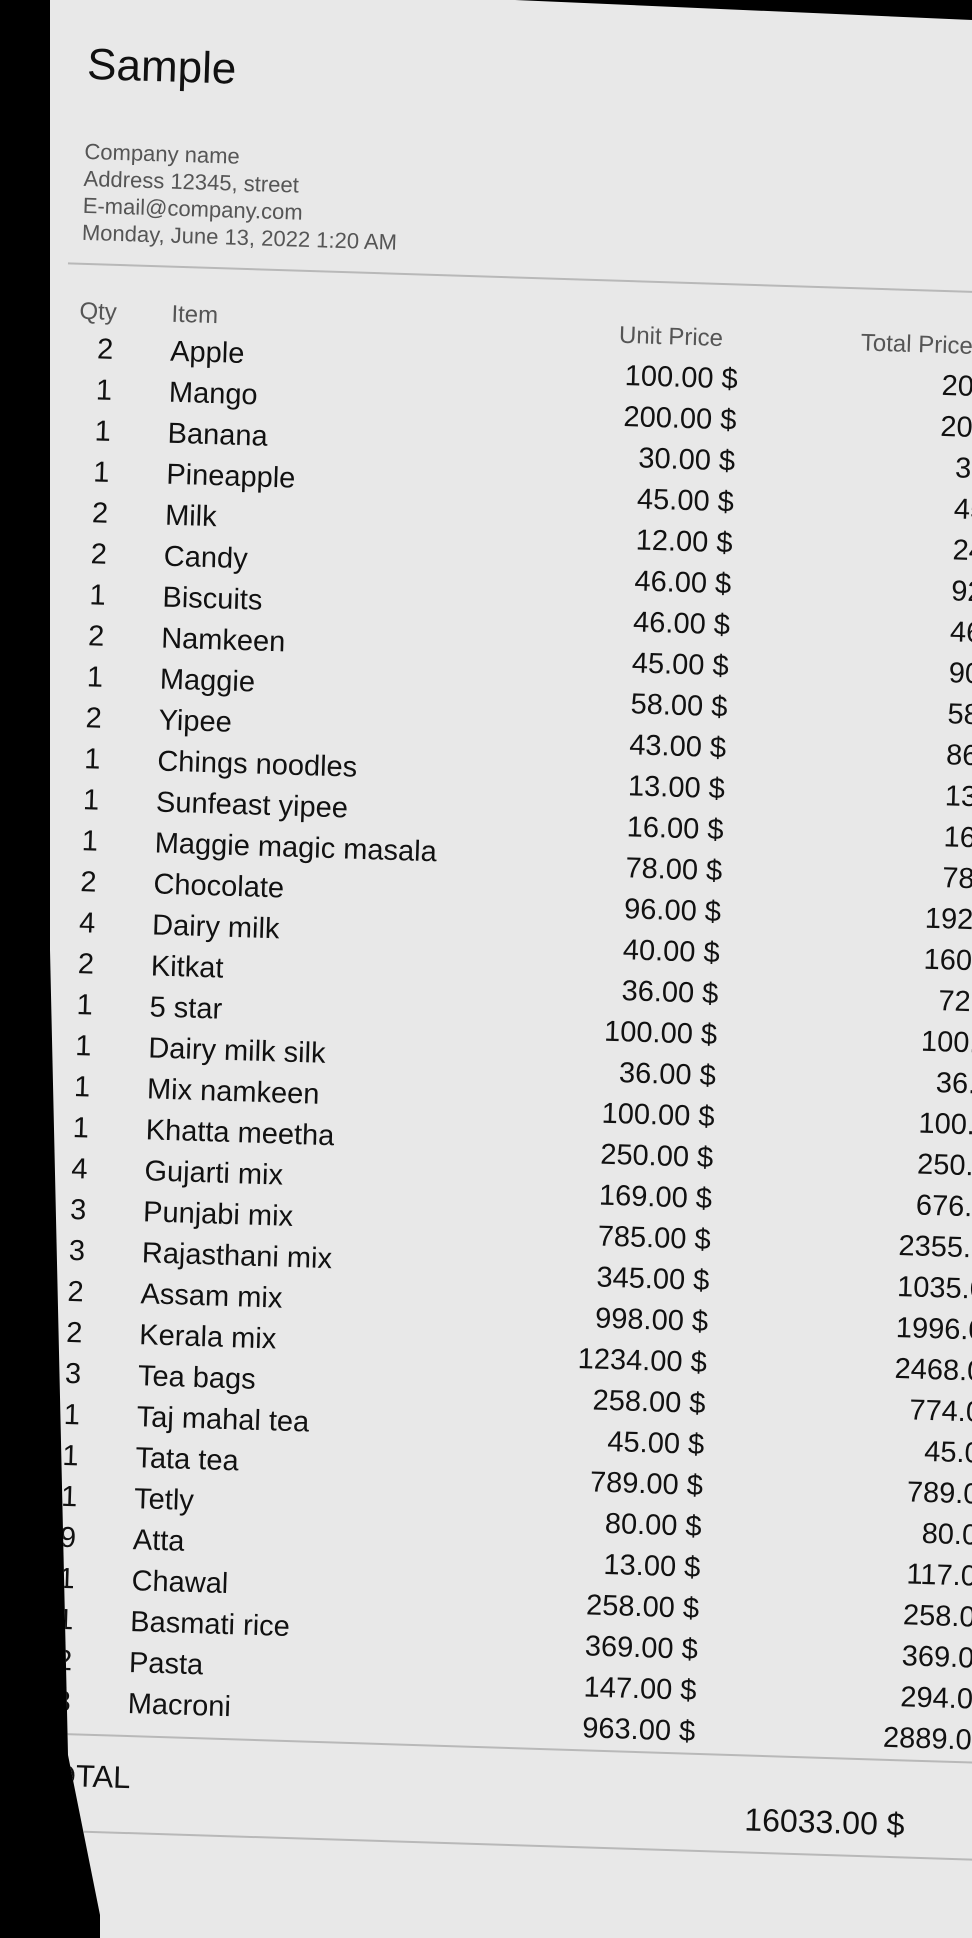 This screenshot has height=1938, width=972. What do you see at coordinates (656, 1156) in the screenshot?
I see `row-unit-price: 250.00 $` at bounding box center [656, 1156].